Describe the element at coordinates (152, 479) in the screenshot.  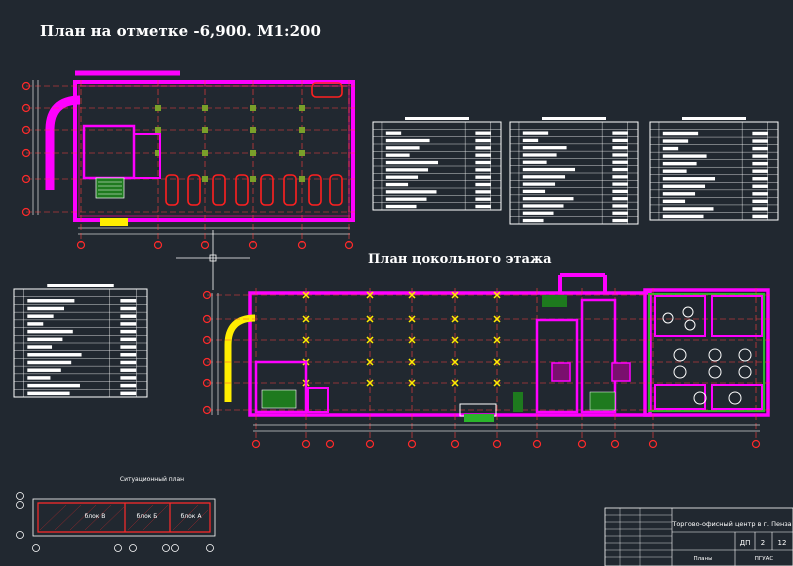
I see `site-plan-caption: Ситуационный план` at that location.